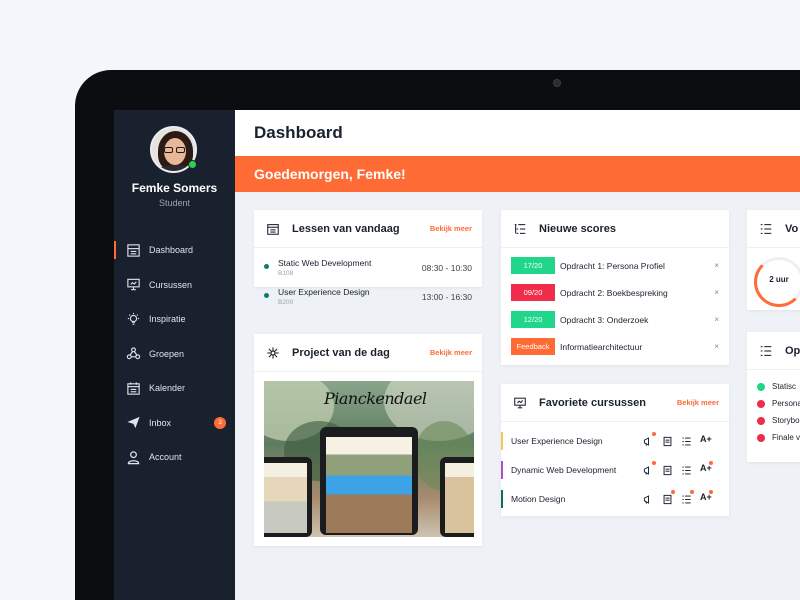 The height and width of the screenshot is (600, 800). I want to click on sidebar-item-inspiratie: Inspiratie, so click(174, 319).